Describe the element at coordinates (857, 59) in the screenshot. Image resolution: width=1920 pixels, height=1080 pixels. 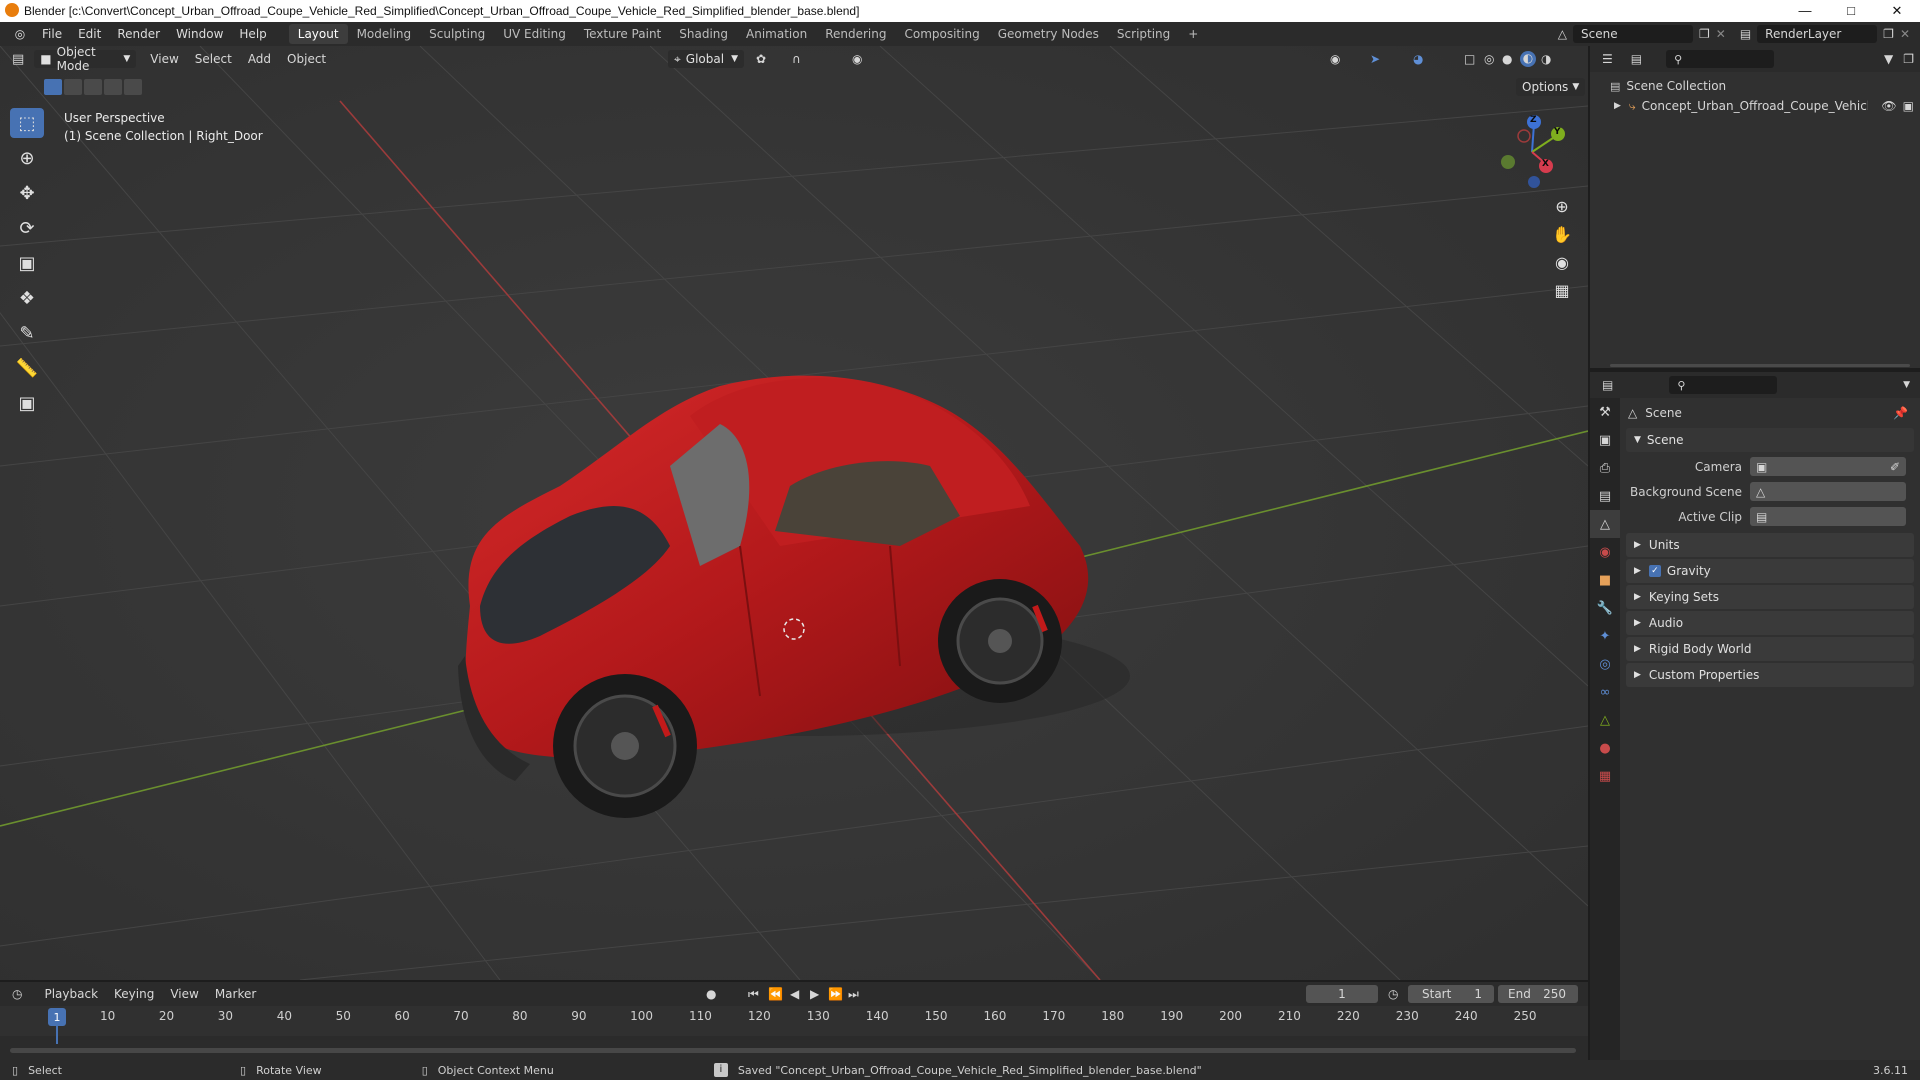
I see `proportional-edit-icon: ◉` at that location.